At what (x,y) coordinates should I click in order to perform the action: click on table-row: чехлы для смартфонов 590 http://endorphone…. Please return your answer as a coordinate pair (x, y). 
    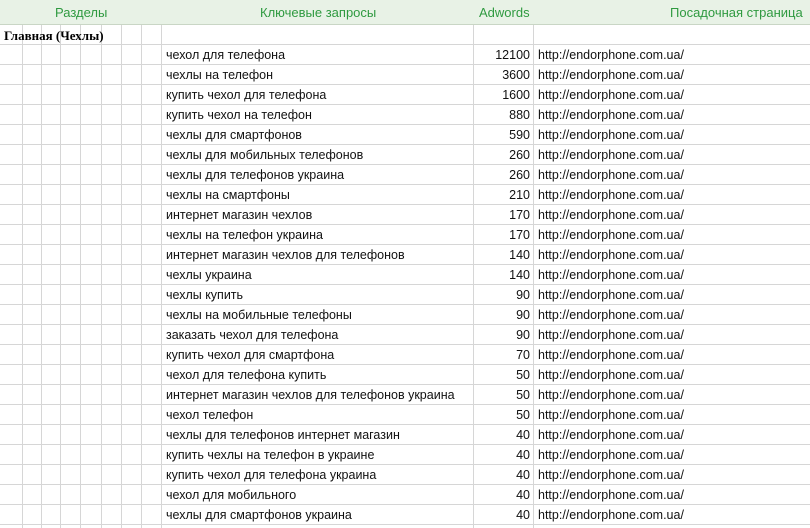
    Looking at the image, I should click on (405, 135).